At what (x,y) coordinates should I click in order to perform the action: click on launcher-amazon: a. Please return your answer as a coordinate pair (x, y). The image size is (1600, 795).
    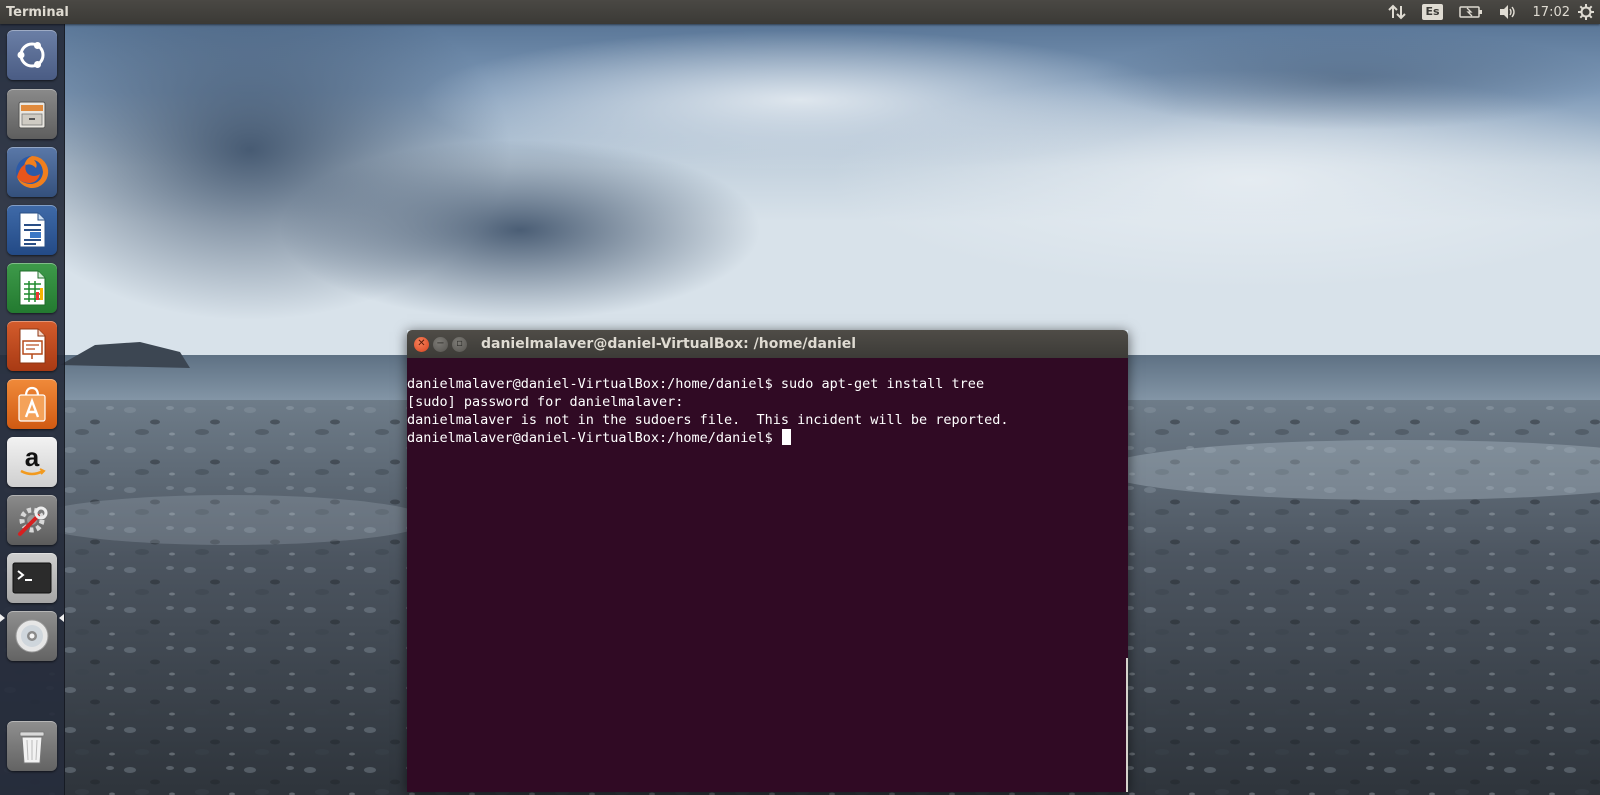
    Looking at the image, I should click on (32, 462).